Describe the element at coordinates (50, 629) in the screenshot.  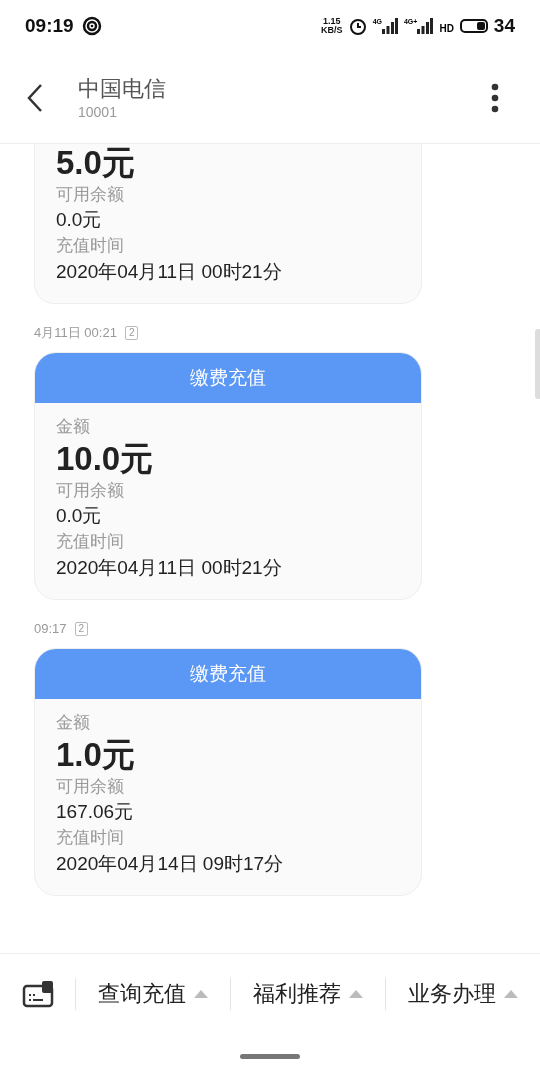
I see `message-time: 09:17` at that location.